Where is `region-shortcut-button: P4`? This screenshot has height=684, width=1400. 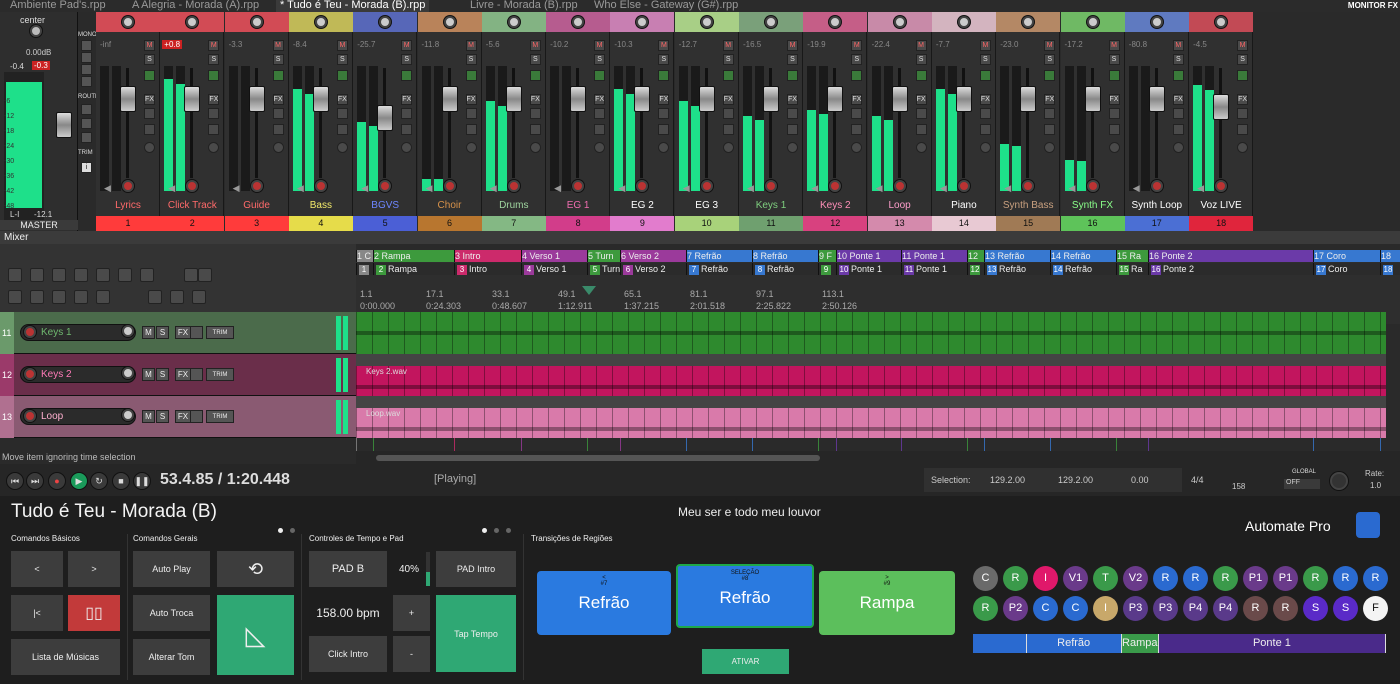 region-shortcut-button: P4 is located at coordinates (1225, 608).